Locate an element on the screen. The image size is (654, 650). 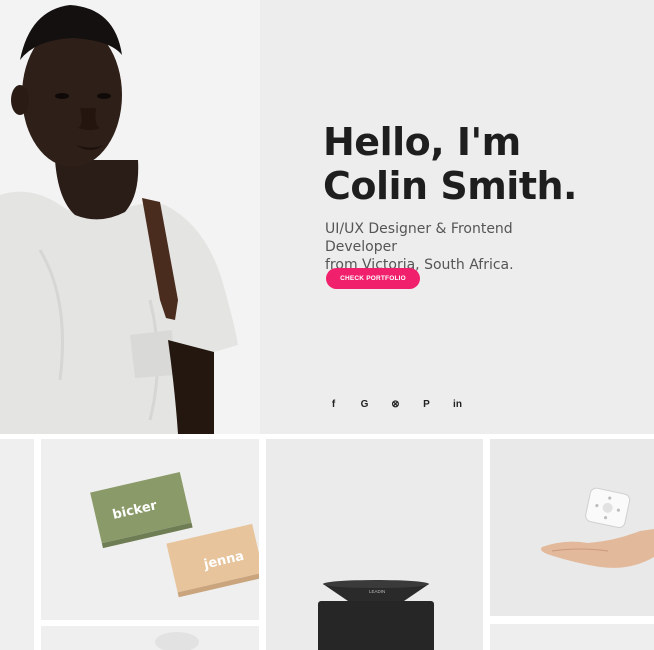
portfolio-item-business-cards: bicker jenna is located at coordinates (150, 529).